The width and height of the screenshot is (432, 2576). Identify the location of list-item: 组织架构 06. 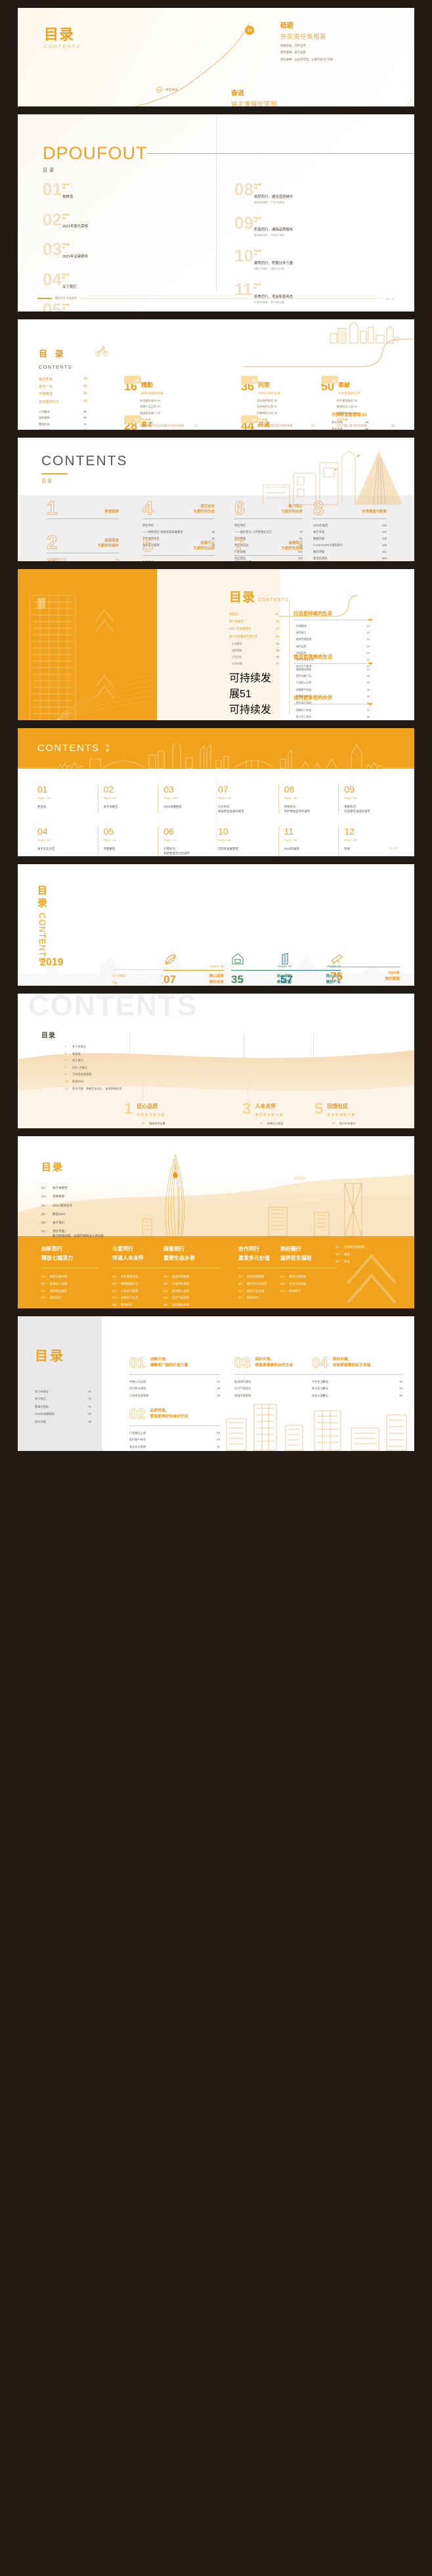
(254, 651).